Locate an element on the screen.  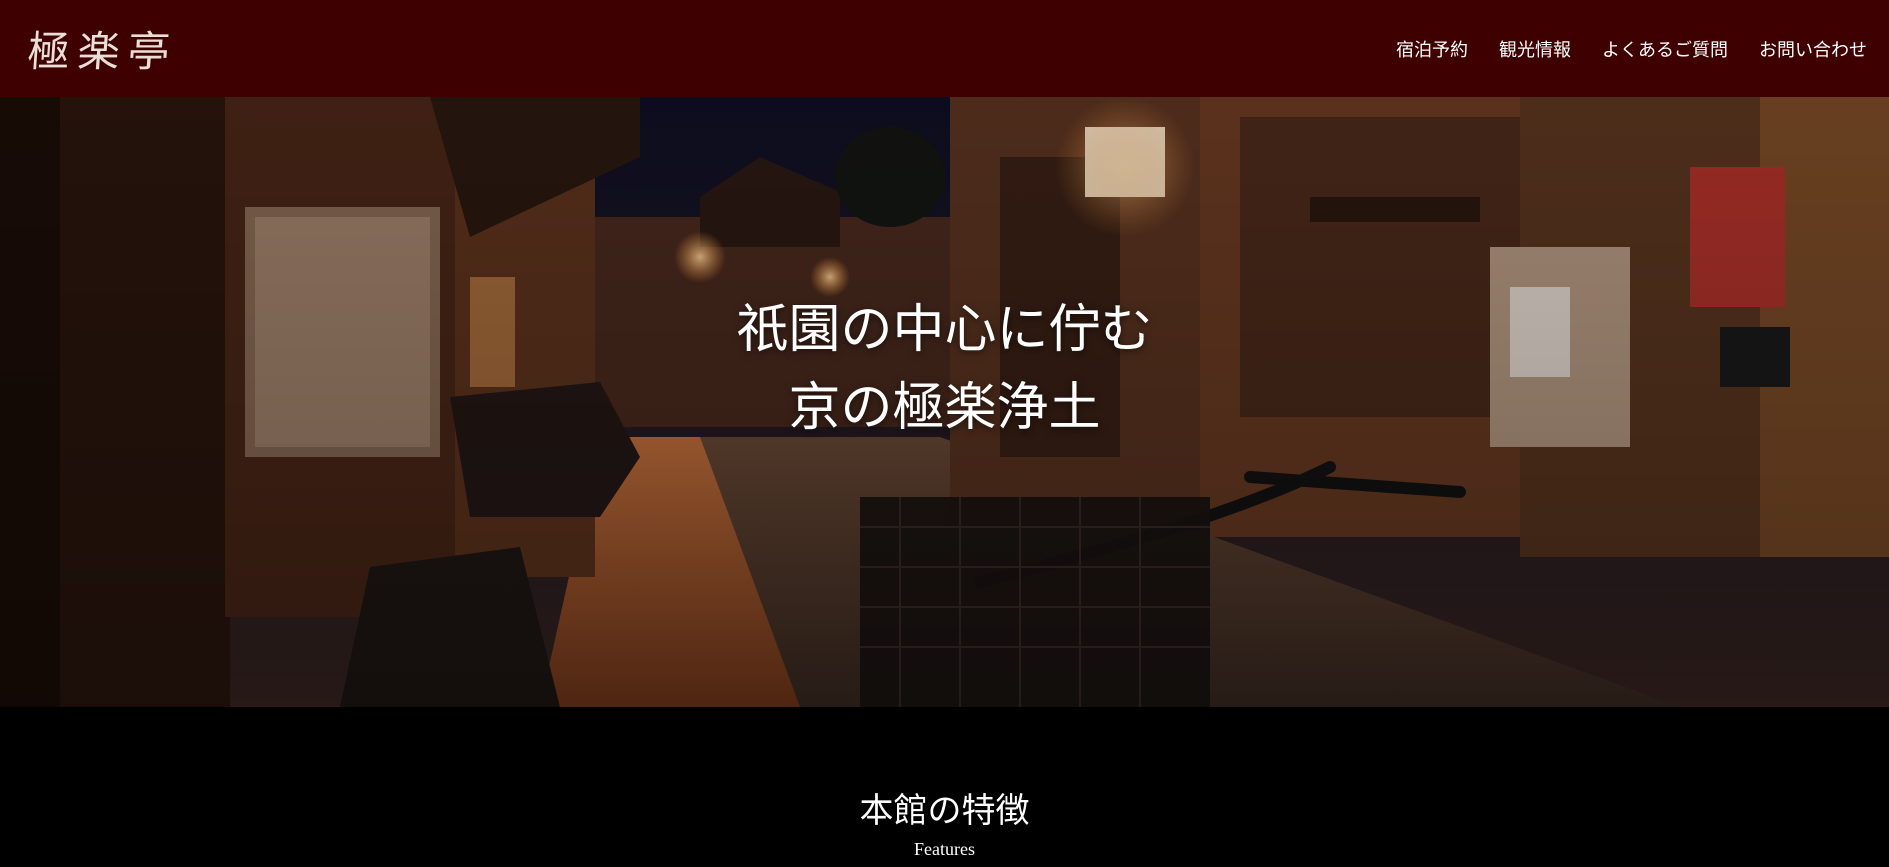
features-heading: 本館の特徴 is located at coordinates (944, 811).